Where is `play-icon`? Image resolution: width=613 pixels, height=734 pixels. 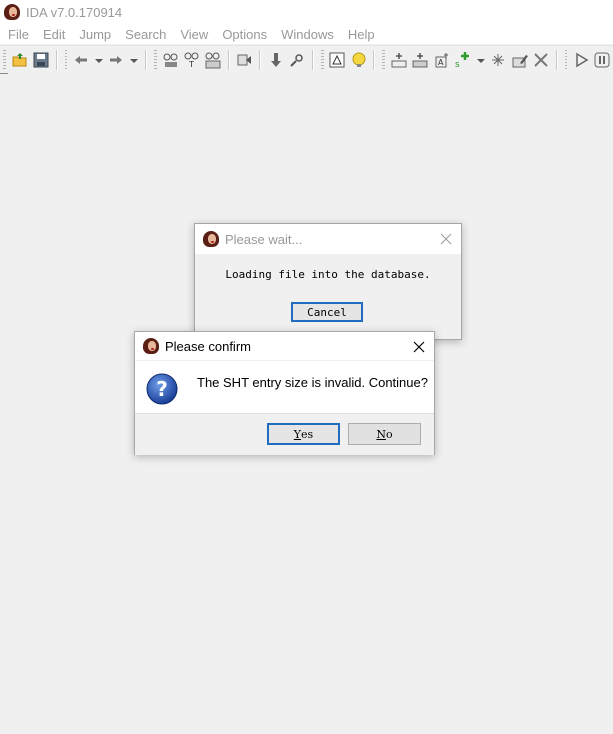
play-icon is located at coordinates (580, 60).